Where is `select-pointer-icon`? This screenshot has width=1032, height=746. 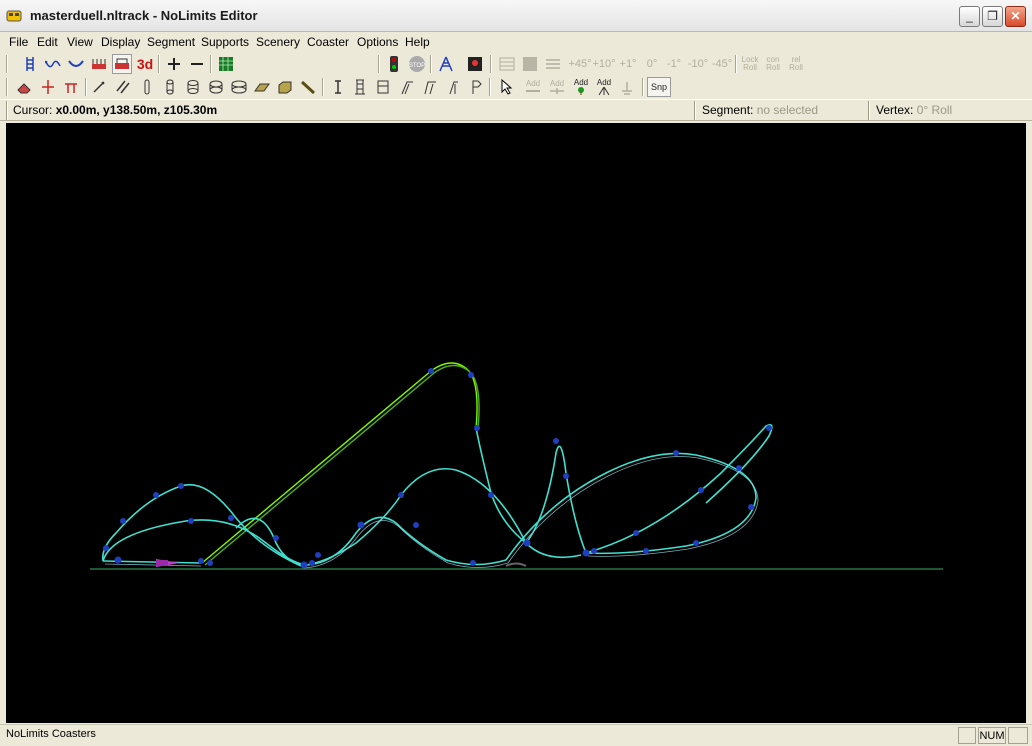 select-pointer-icon is located at coordinates (507, 87).